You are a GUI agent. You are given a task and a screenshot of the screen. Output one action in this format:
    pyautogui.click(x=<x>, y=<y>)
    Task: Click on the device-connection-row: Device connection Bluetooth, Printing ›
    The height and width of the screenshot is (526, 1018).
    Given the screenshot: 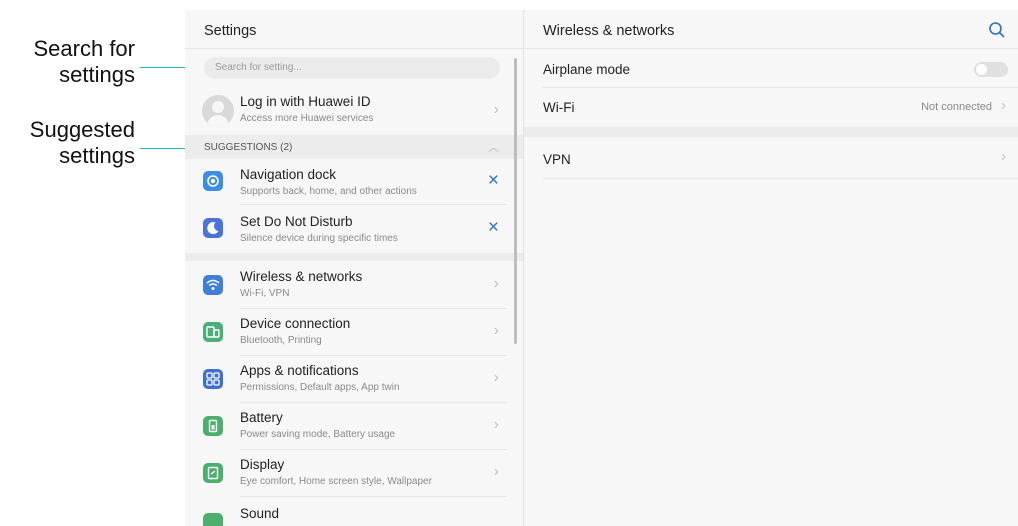 What is the action you would take?
    pyautogui.click(x=346, y=332)
    